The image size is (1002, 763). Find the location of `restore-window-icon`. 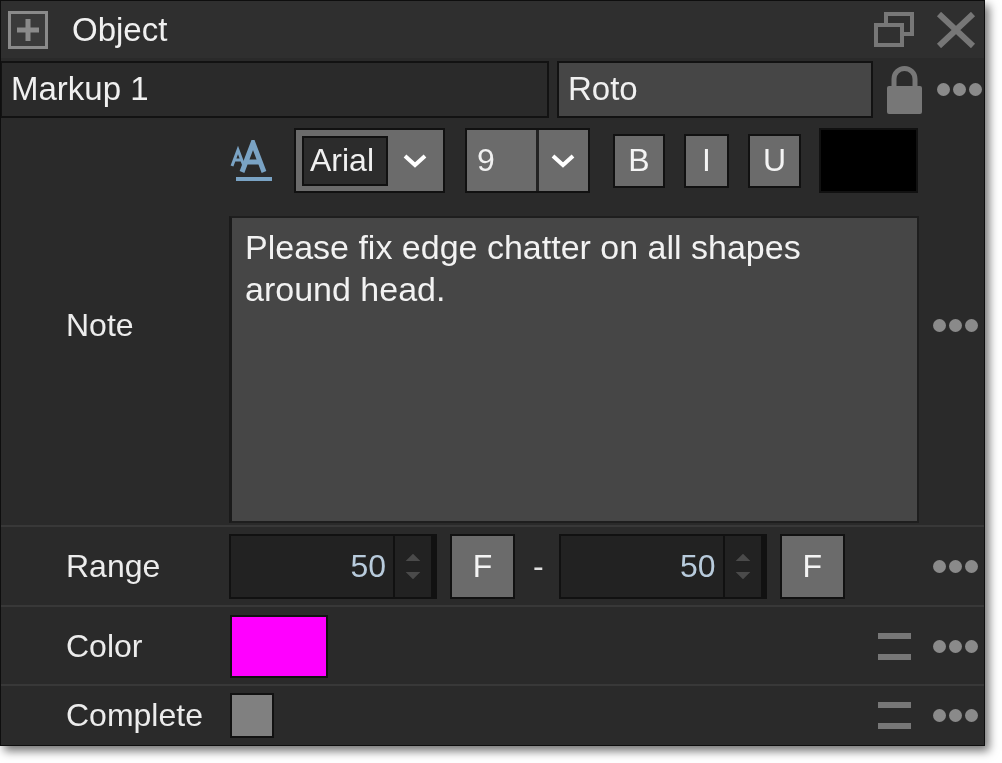

restore-window-icon is located at coordinates (894, 29).